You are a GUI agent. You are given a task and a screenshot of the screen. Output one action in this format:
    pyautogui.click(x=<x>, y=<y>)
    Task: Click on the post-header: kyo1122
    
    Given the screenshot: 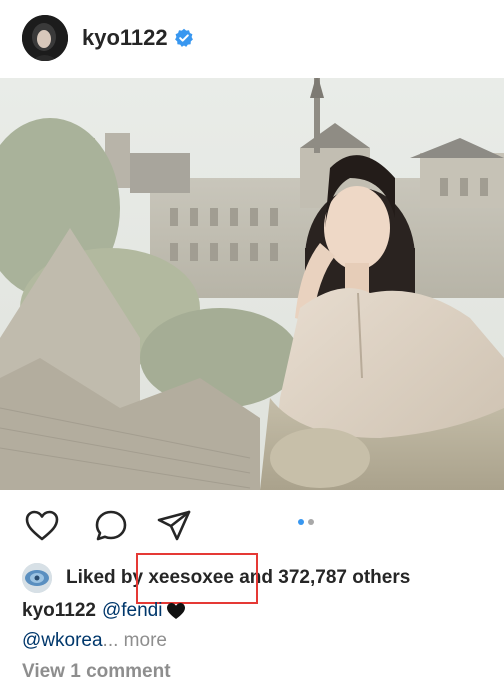 What is the action you would take?
    pyautogui.click(x=252, y=39)
    